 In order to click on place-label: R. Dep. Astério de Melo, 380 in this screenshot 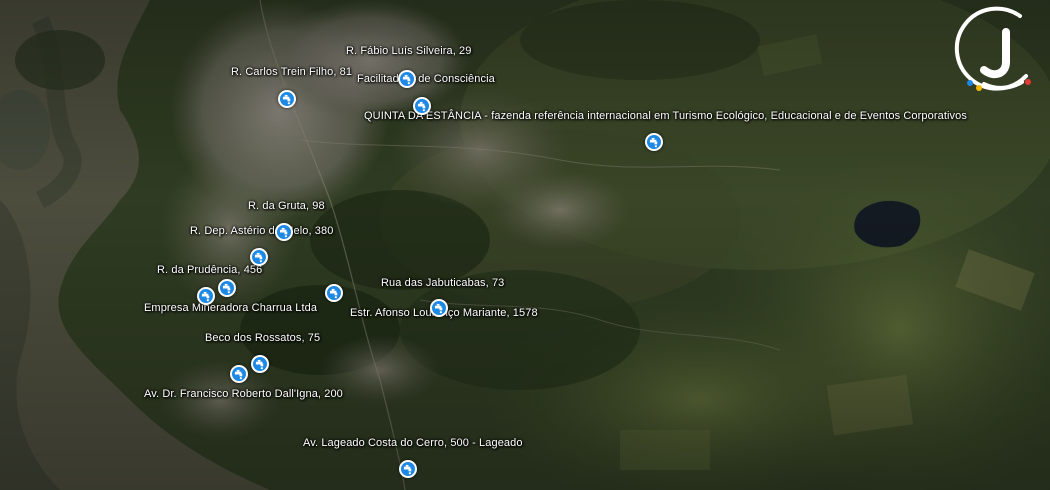, I will do `click(262, 231)`.